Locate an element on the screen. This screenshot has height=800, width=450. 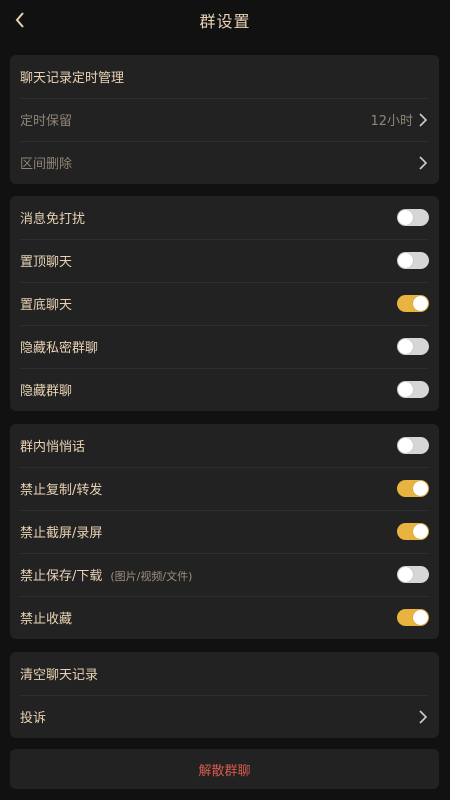
pin-bottom-toggle is located at coordinates (413, 303).